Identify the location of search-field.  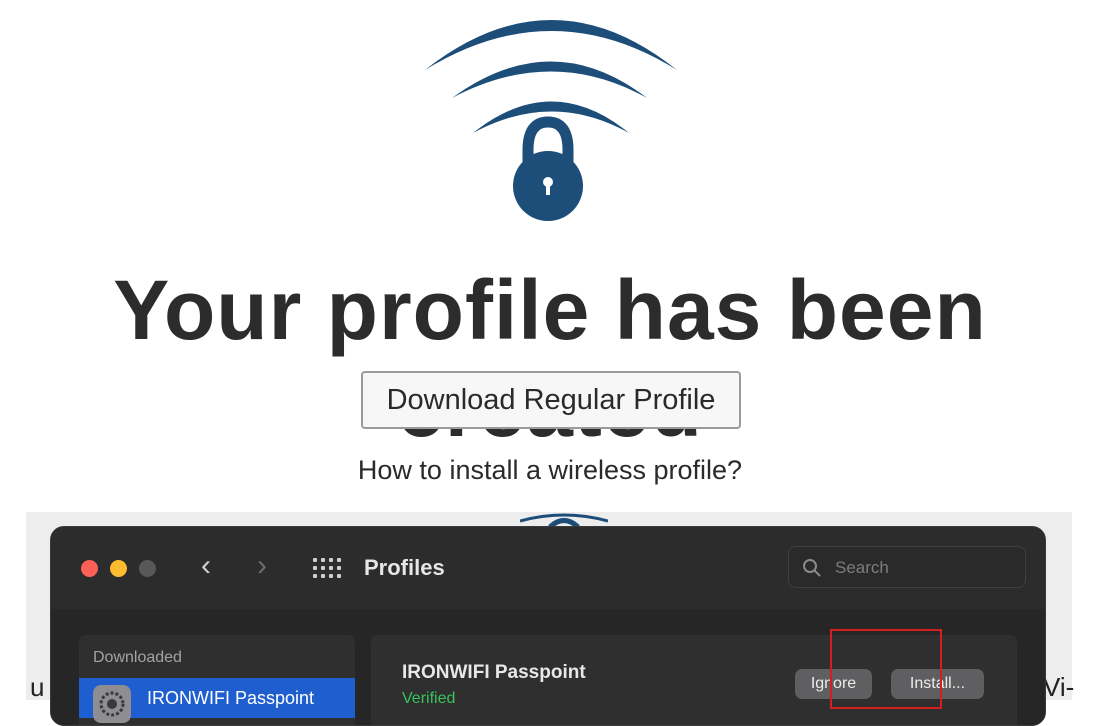
(907, 567).